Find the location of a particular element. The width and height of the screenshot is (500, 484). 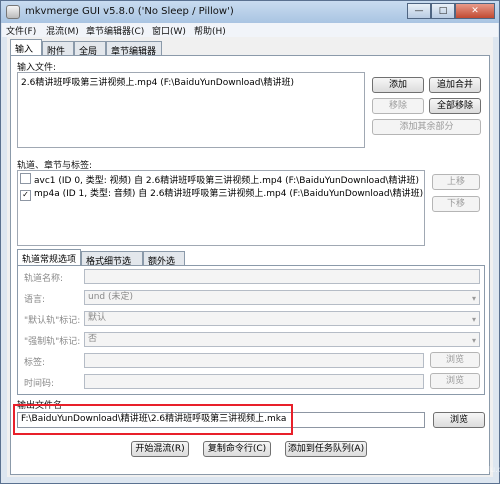

watermark-brand: Baidu 经验 is located at coordinates (436, 456).